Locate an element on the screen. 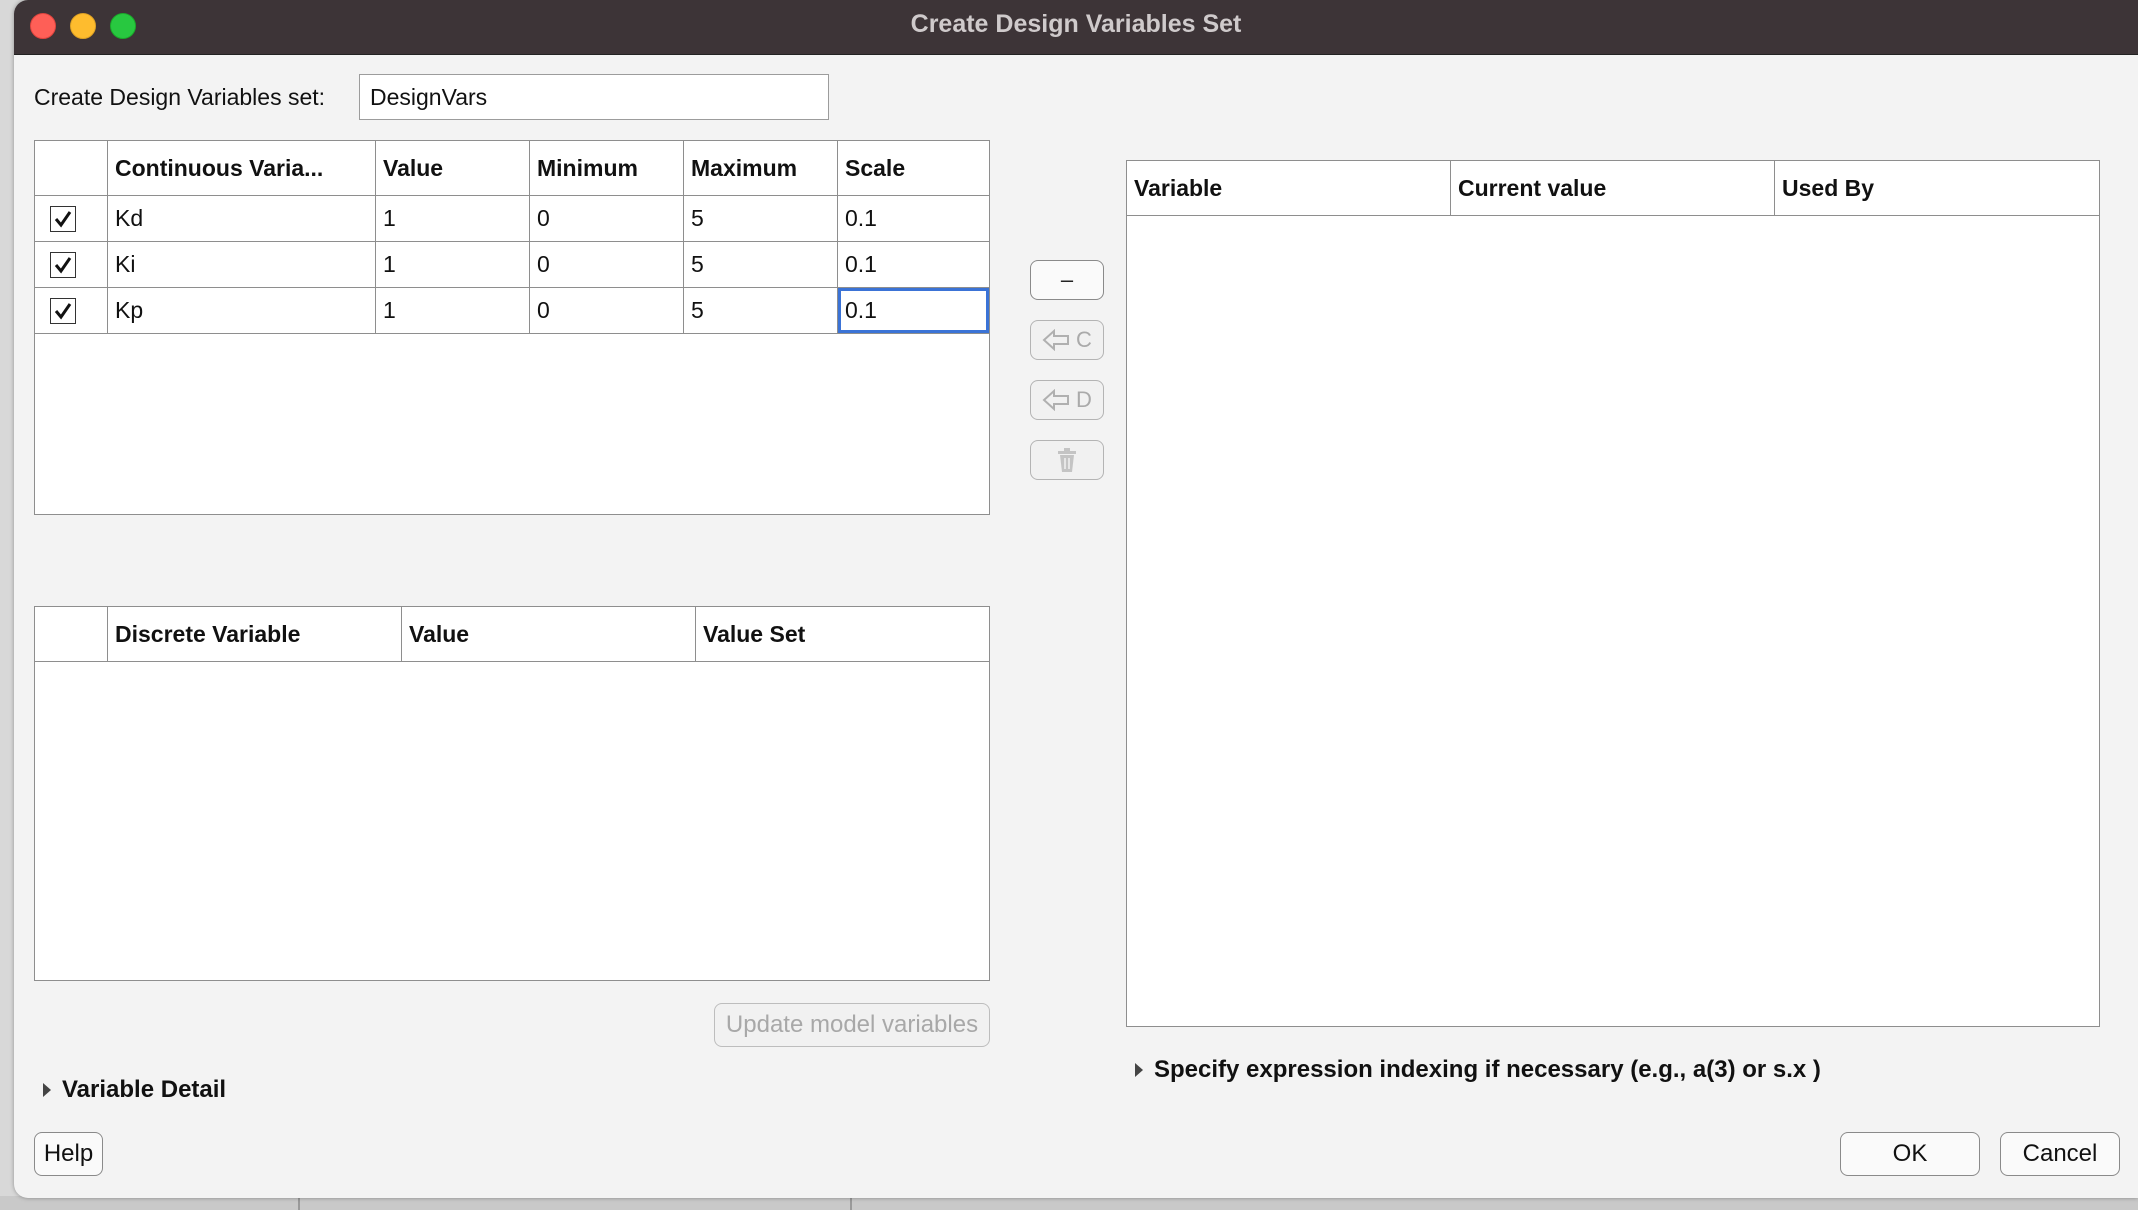 The image size is (2138, 1210). table-header-row: Discrete Variable Value Value Set is located at coordinates (512, 634).